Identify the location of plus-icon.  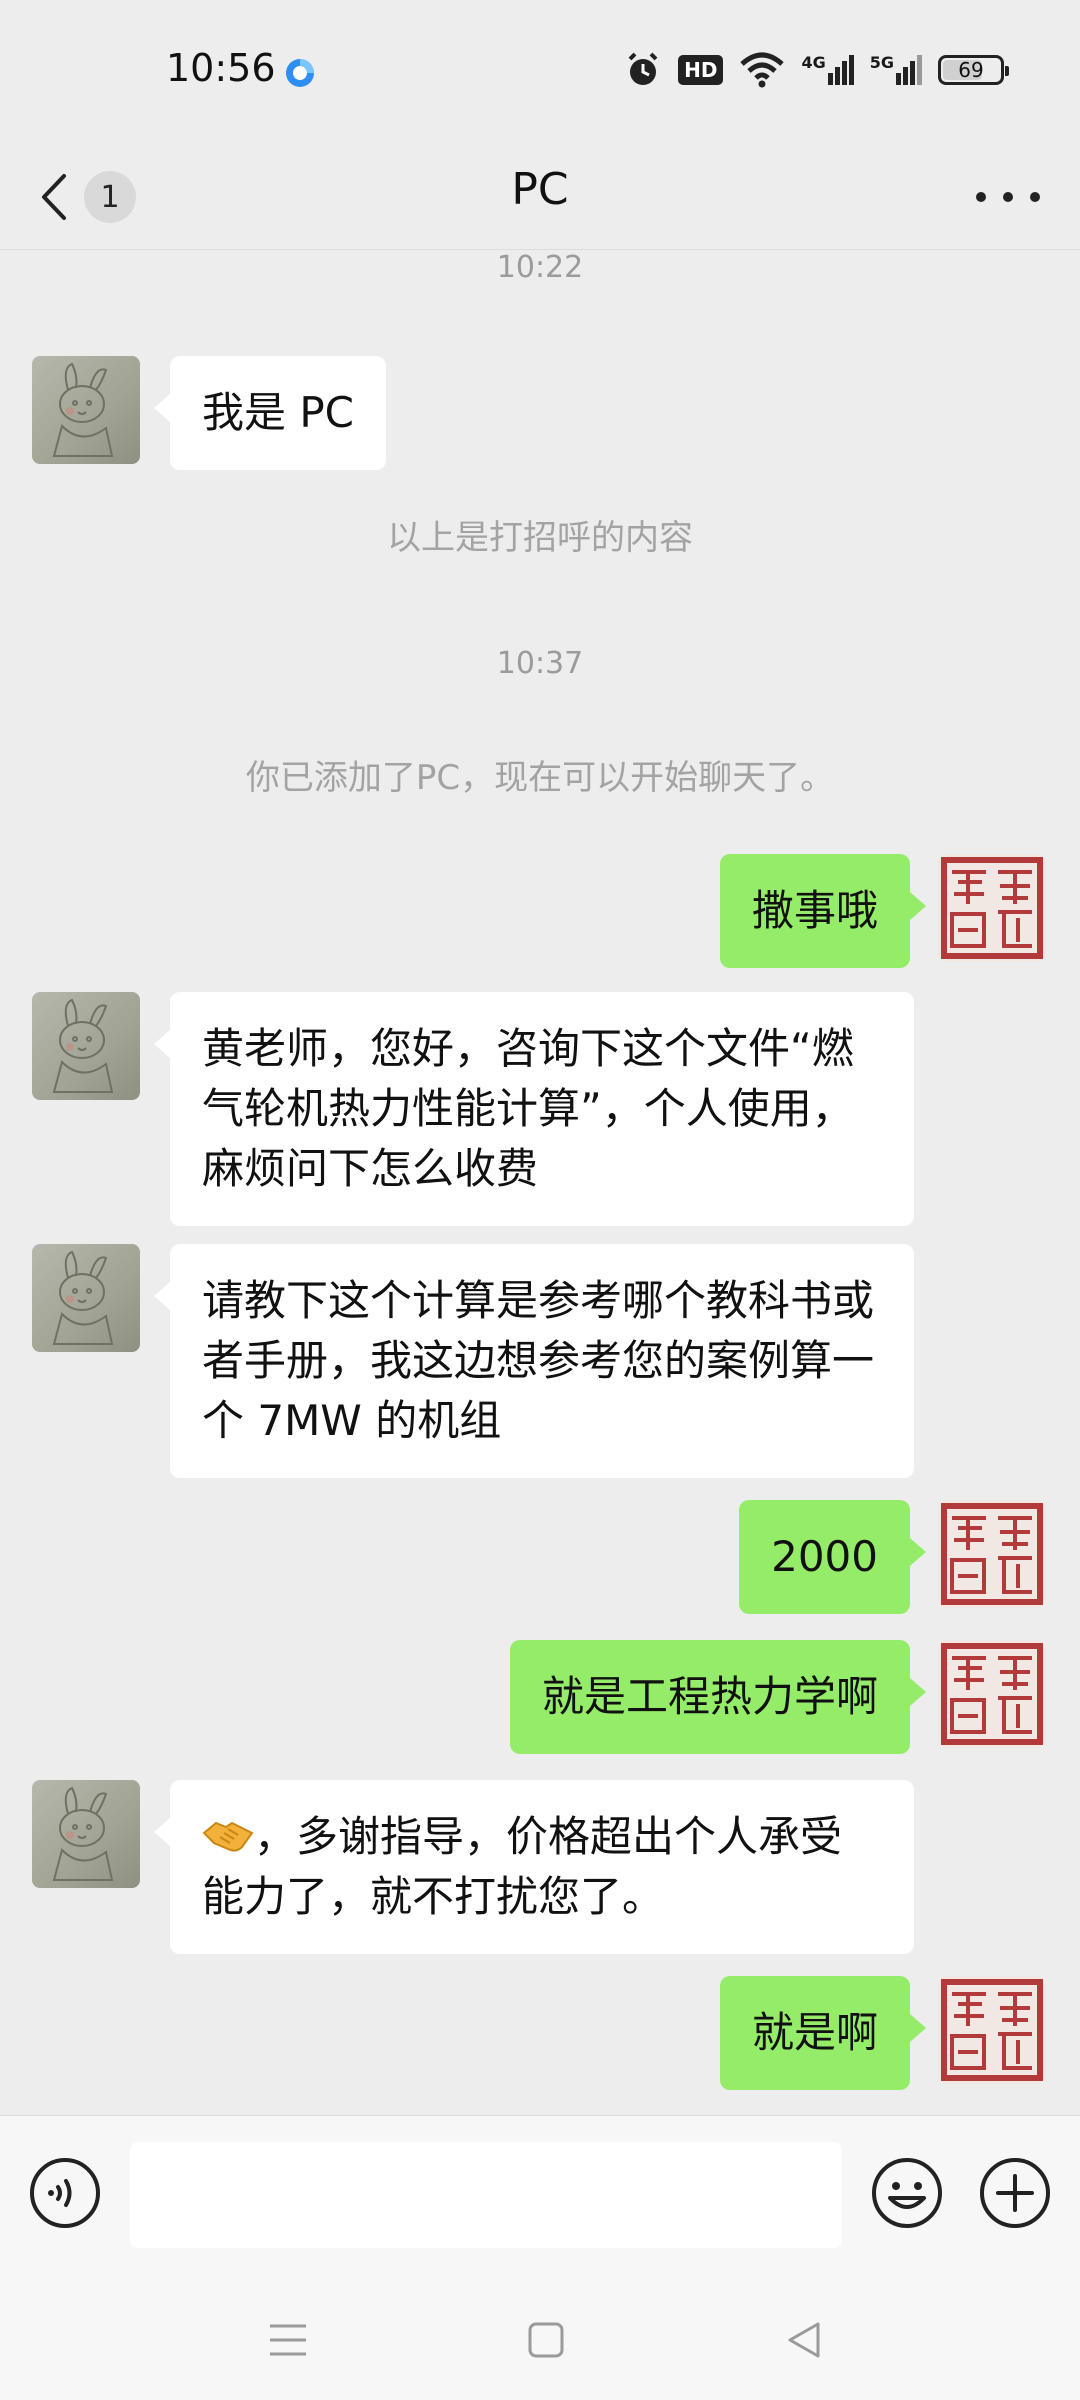
(1015, 2193).